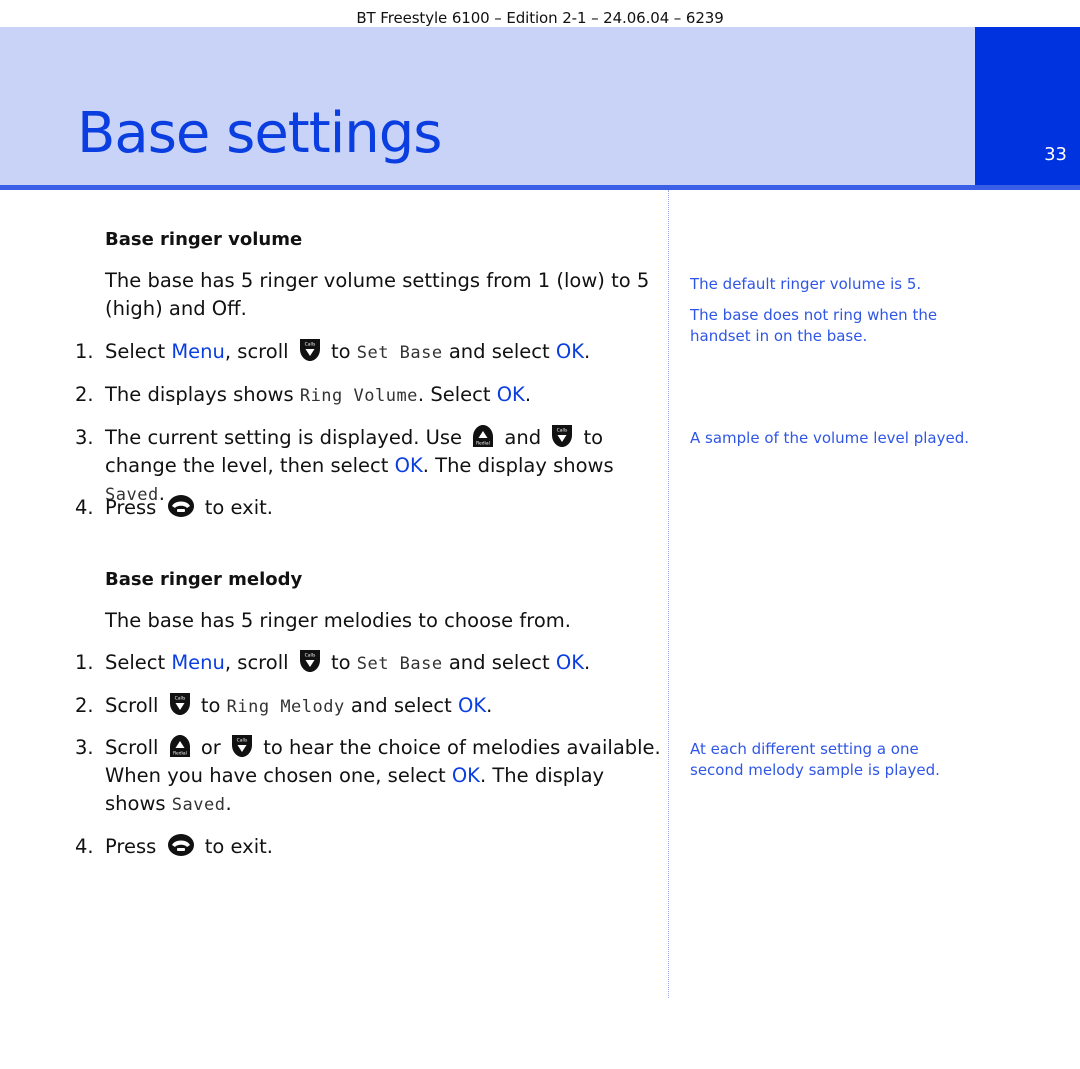 This screenshot has width=1080, height=1069. I want to click on column-divider, so click(668, 594).